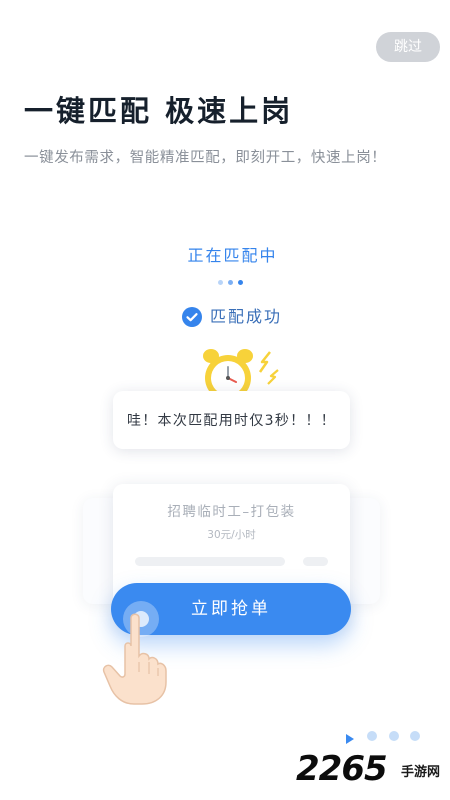 The height and width of the screenshot is (800, 450). What do you see at coordinates (159, 111) in the screenshot?
I see `page-title: 一键匹配 极速上岗` at bounding box center [159, 111].